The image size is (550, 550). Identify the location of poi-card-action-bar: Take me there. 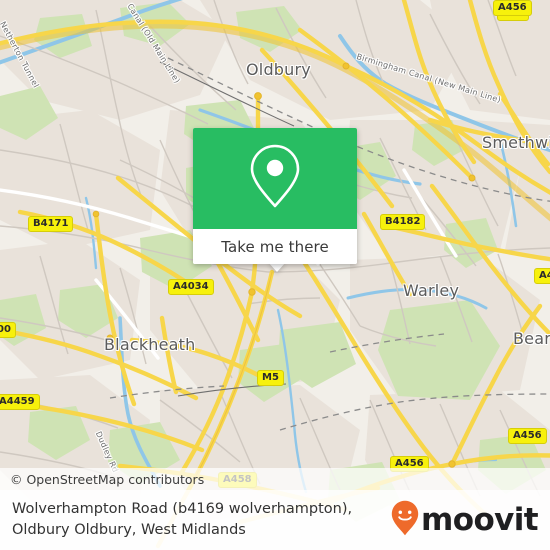
(275, 246).